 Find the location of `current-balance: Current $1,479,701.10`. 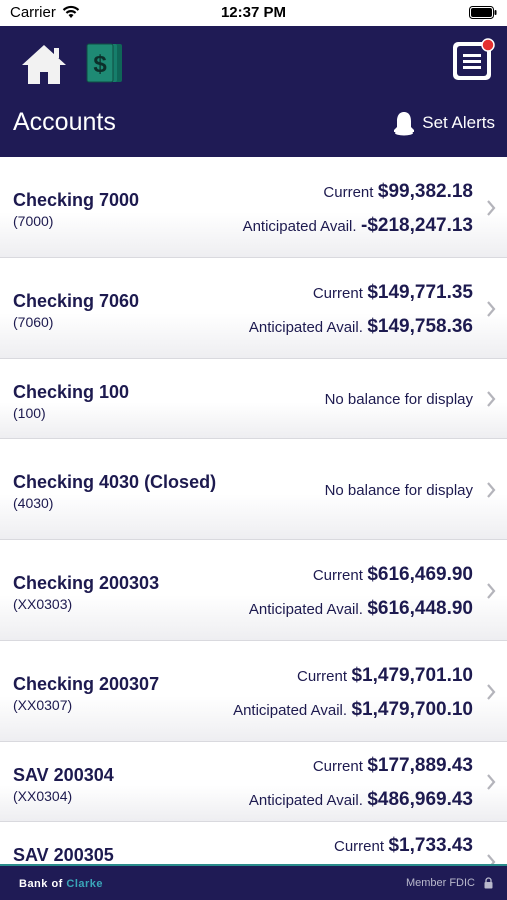

current-balance: Current $1,479,701.10 is located at coordinates (385, 676).